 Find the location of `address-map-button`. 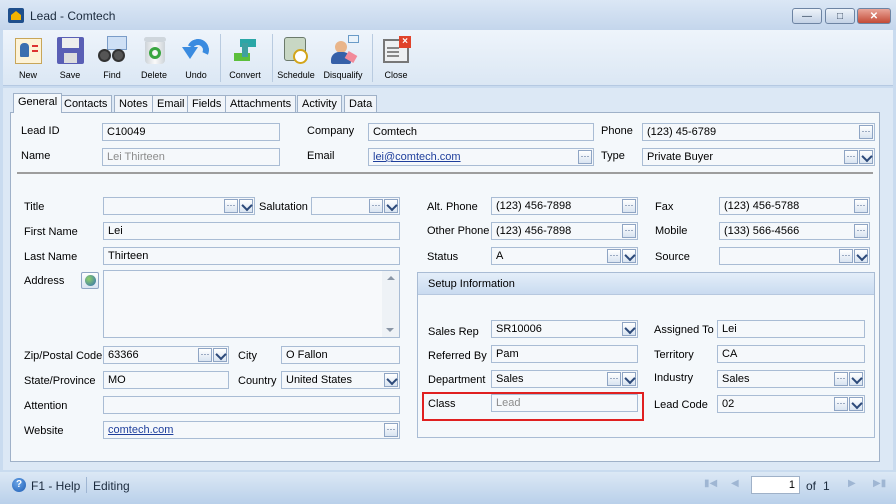

address-map-button is located at coordinates (90, 280).